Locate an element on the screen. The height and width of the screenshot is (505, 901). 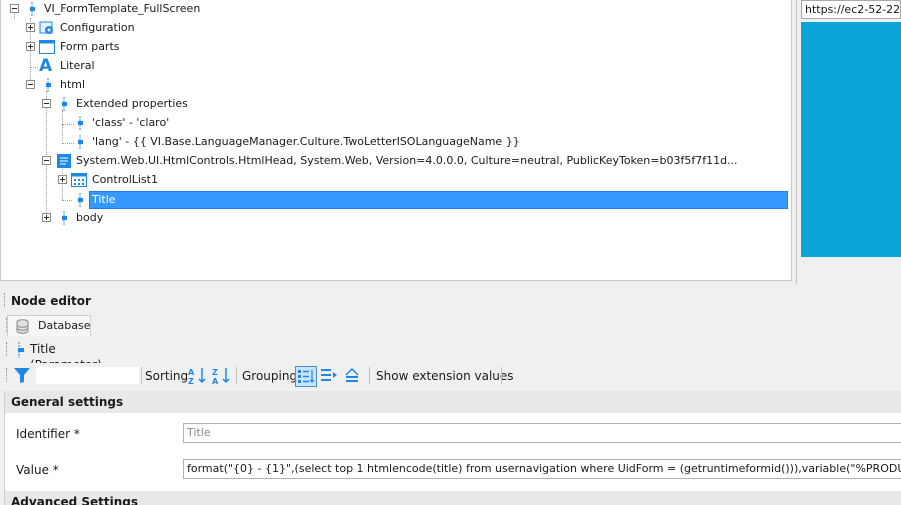
database-icon is located at coordinates (22, 326).